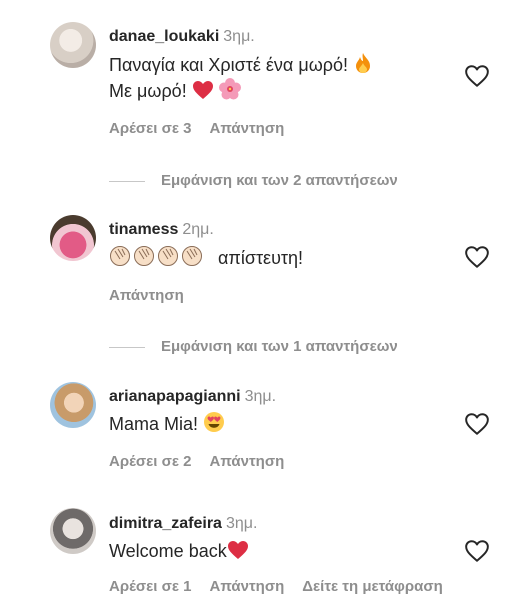 This screenshot has height=603, width=519. I want to click on likes-count: Αρέσει σε 3, so click(150, 128).